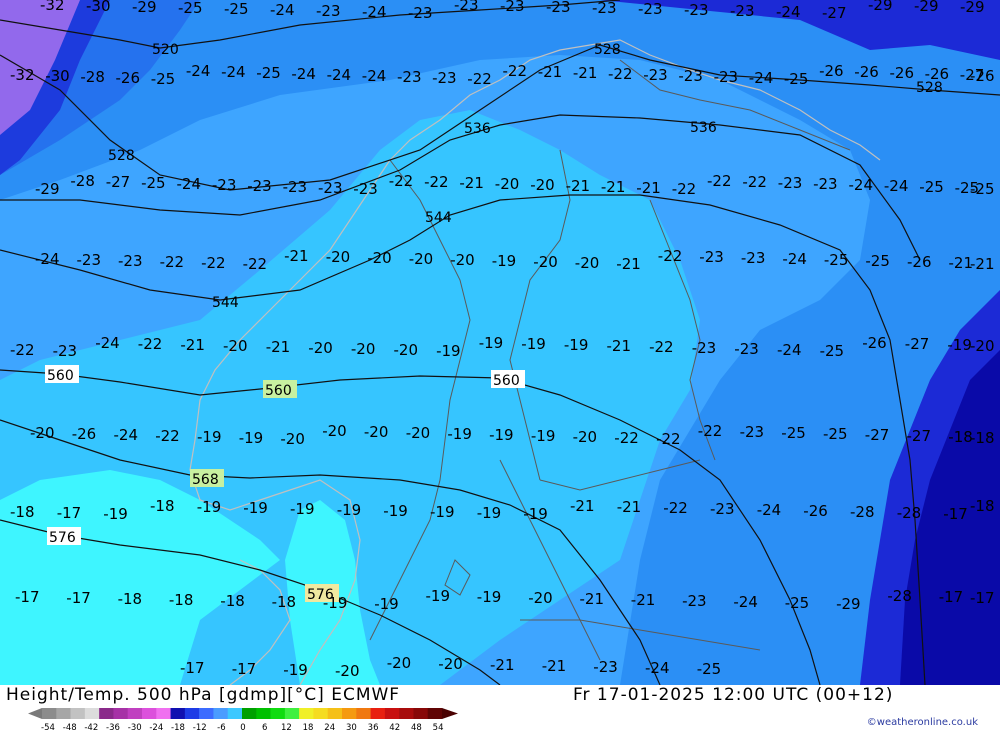 The width and height of the screenshot is (1000, 733). I want to click on scale-tick-label: -54, so click(48, 727).